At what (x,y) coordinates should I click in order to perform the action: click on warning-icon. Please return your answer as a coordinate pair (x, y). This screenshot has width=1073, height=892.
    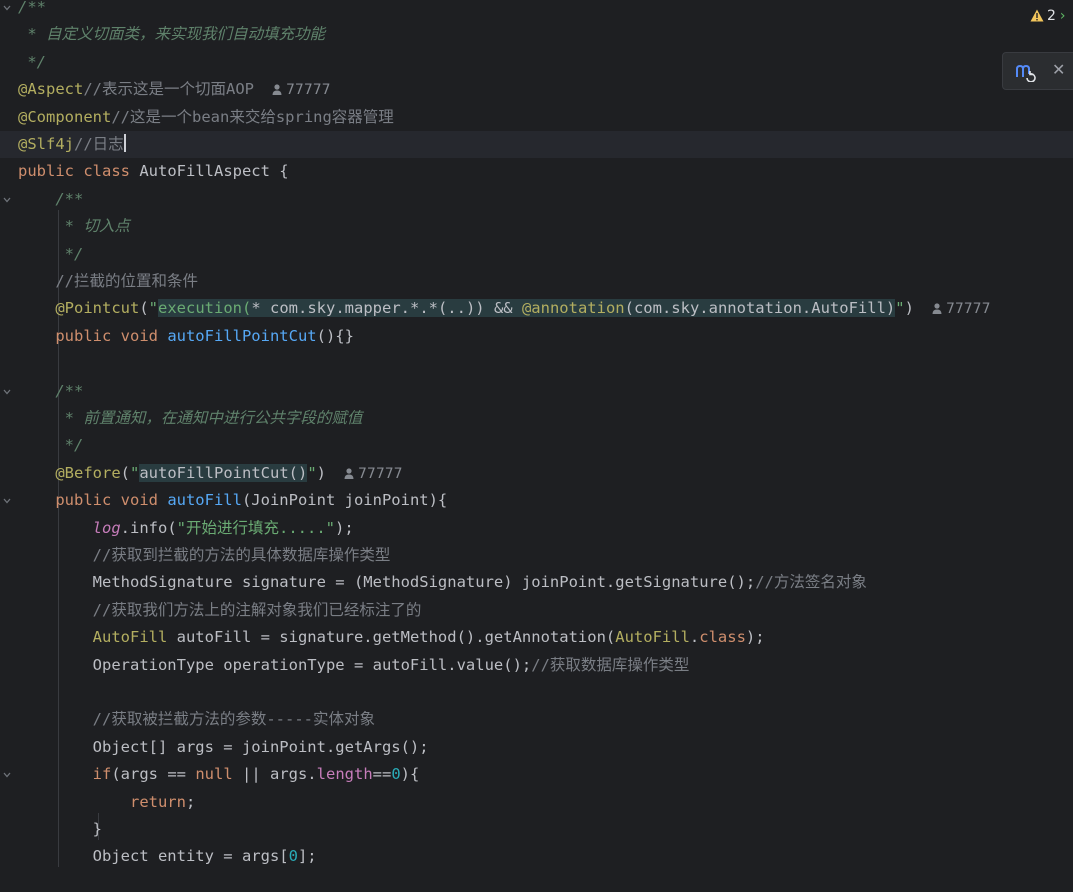
    Looking at the image, I should click on (1037, 15).